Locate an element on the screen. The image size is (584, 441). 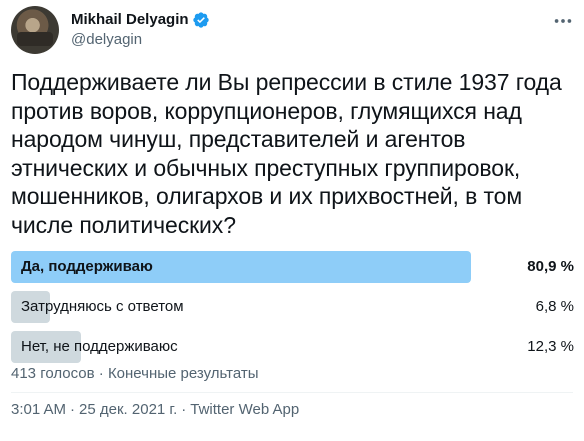
tweet-timestamp: 3:01 AM · 25 дек. 2021 г. · Twitter Web App is located at coordinates (155, 409).